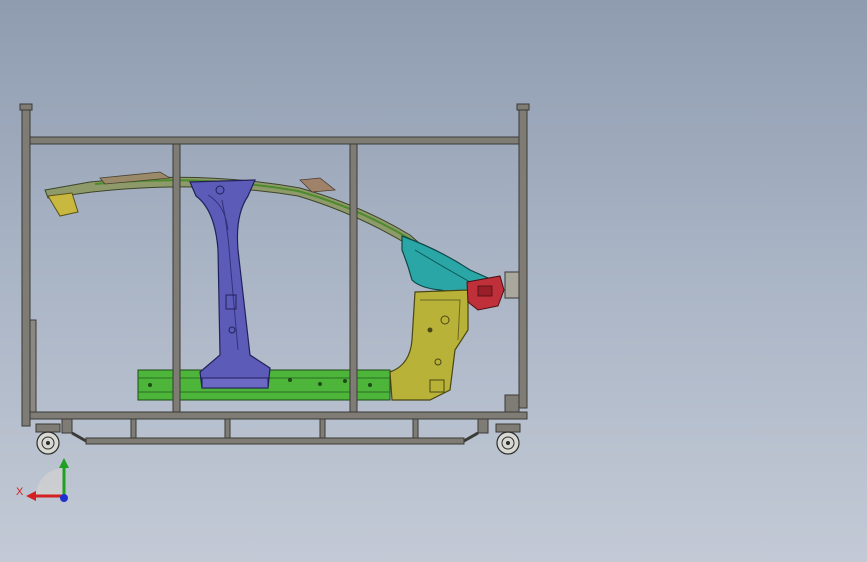 Image resolution: width=867 pixels, height=562 pixels. Describe the element at coordinates (512, 285) in the screenshot. I see `frame-side-clamp` at that location.